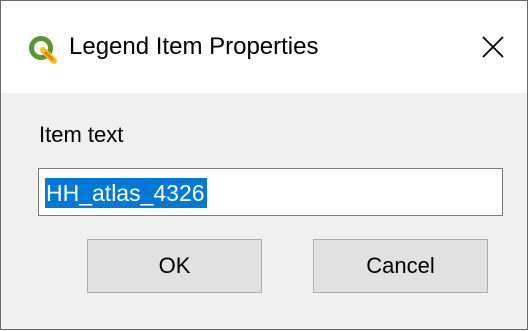  Describe the element at coordinates (174, 266) in the screenshot. I see `ok-button: OK` at that location.